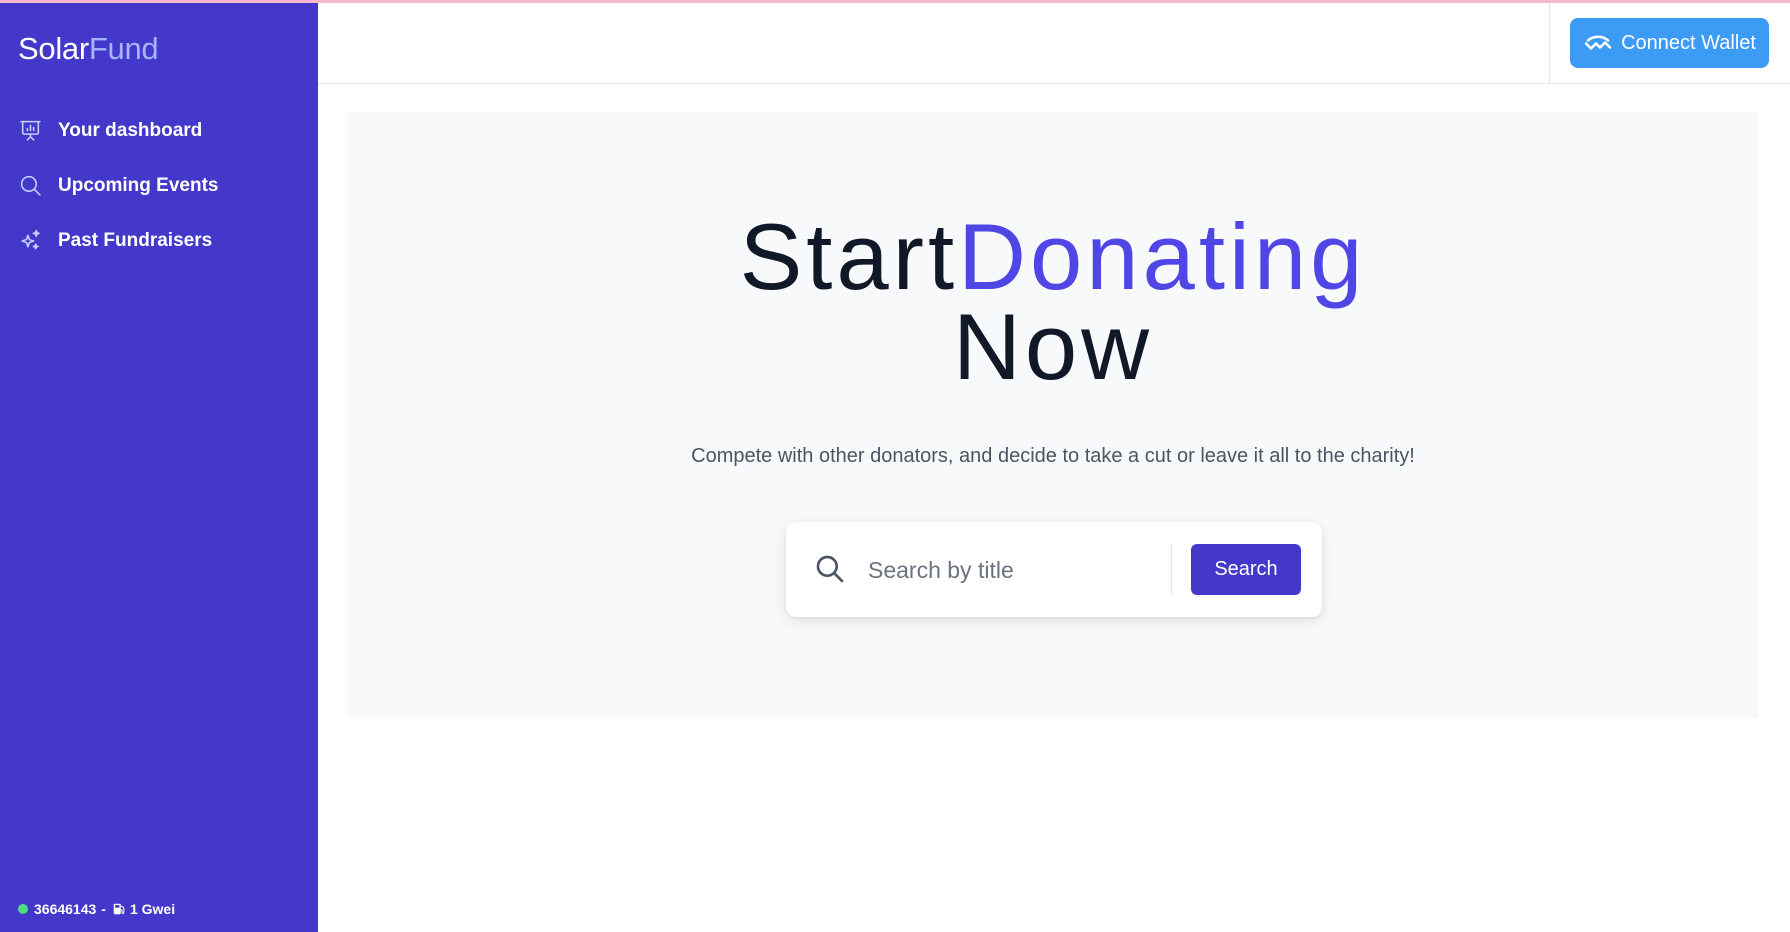 This screenshot has width=1790, height=932. What do you see at coordinates (1549, 43) in the screenshot?
I see `header-divider` at bounding box center [1549, 43].